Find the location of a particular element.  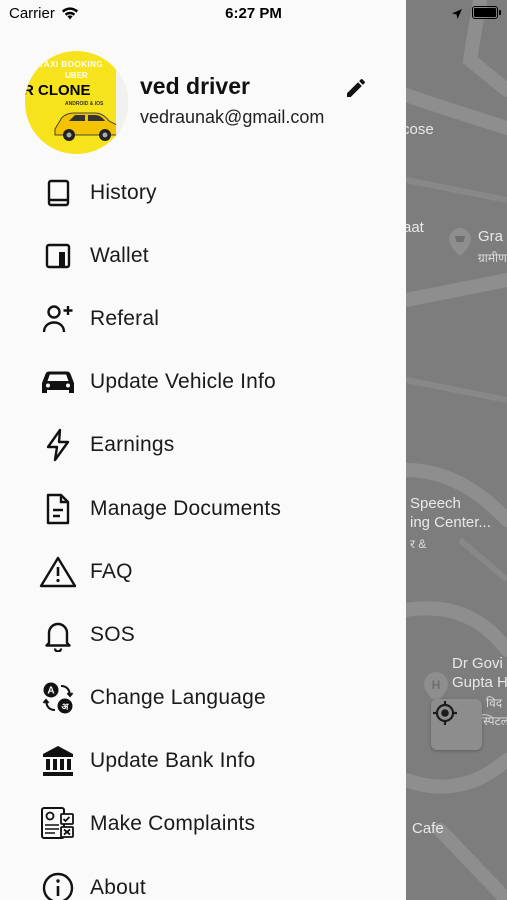

book-icon is located at coordinates (58, 193).